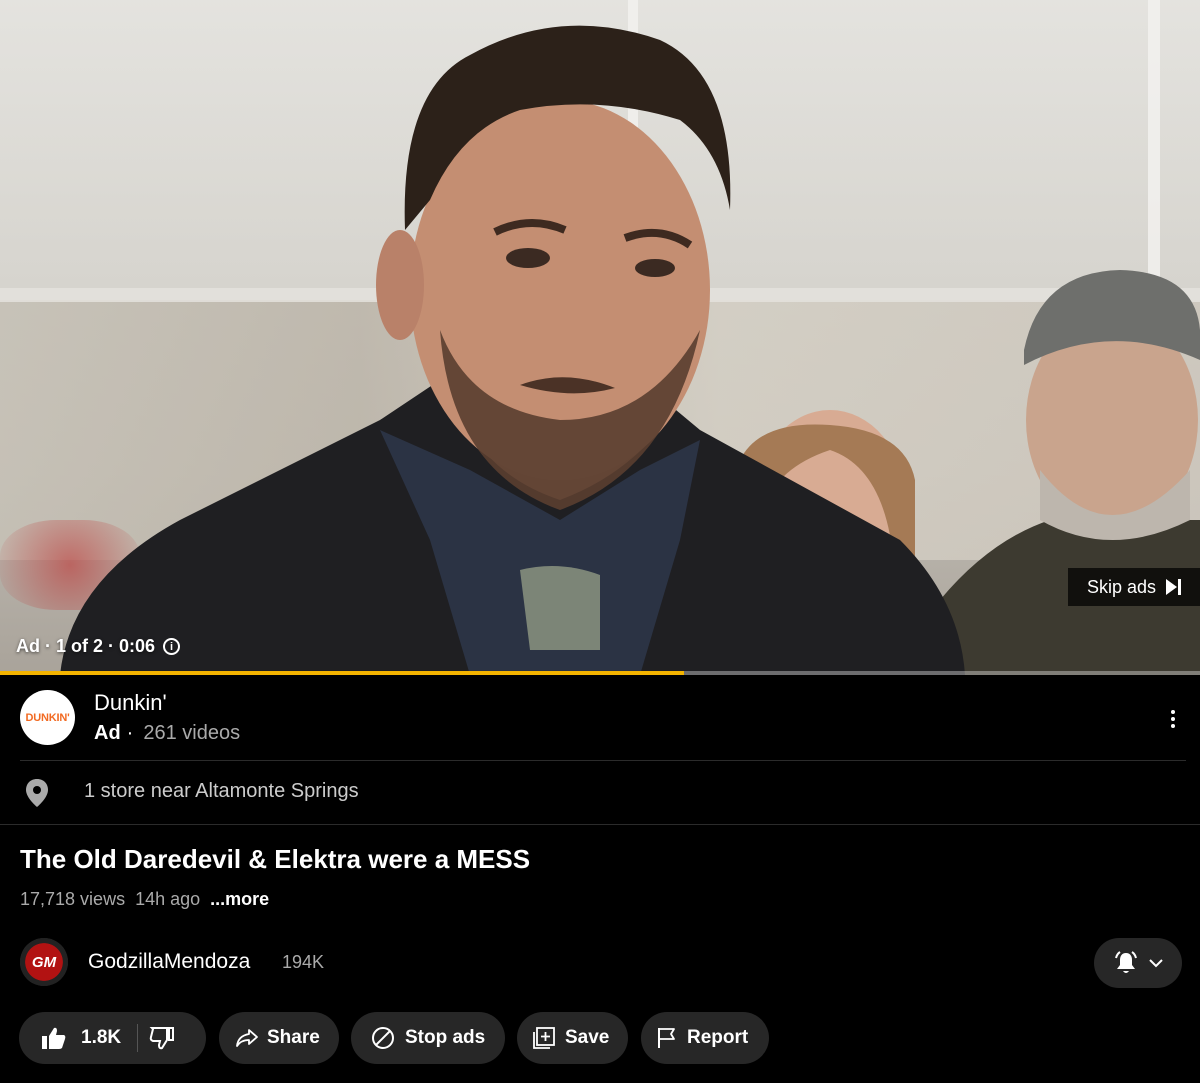 The image size is (1200, 1083). I want to click on advertiser-meta: Ad · 261 videos, so click(167, 733).